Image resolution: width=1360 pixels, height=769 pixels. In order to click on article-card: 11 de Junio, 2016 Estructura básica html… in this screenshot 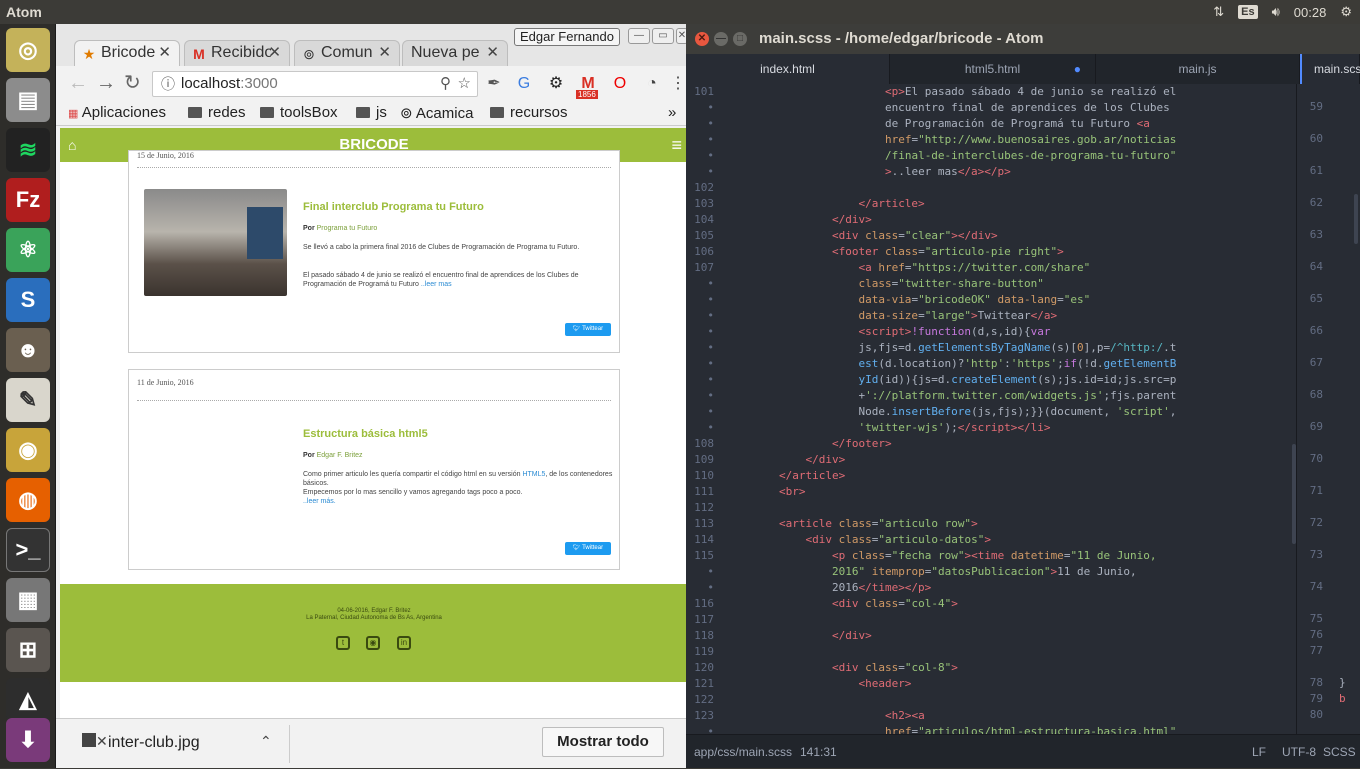, I will do `click(374, 469)`.